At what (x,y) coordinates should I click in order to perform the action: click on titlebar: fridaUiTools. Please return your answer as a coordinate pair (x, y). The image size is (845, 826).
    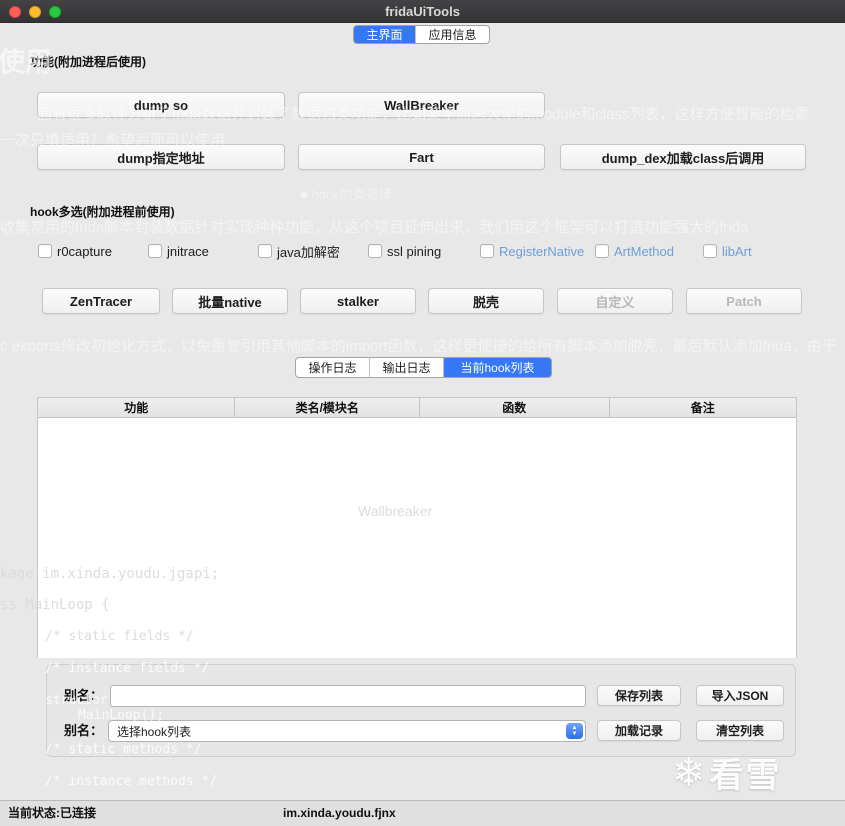
    Looking at the image, I should click on (422, 11).